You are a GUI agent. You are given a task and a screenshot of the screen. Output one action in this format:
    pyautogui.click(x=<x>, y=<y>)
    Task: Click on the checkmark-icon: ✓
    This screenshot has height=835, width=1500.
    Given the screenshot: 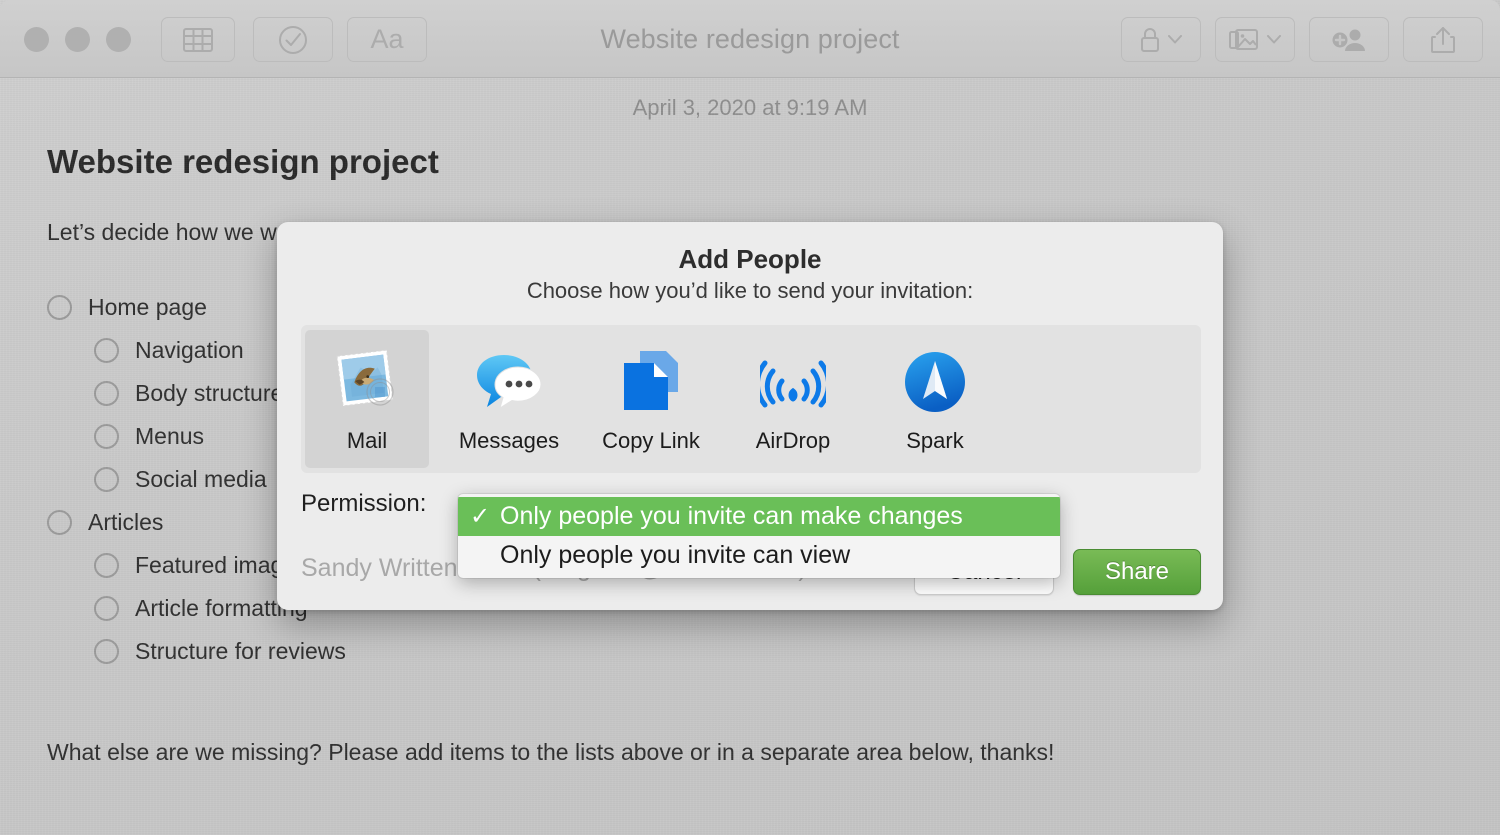 What is the action you would take?
    pyautogui.click(x=480, y=516)
    